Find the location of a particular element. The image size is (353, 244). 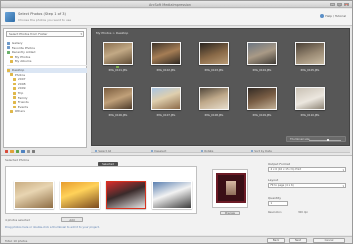

step-subtitle: Choose the photos you want to use is located at coordinates (45, 20).